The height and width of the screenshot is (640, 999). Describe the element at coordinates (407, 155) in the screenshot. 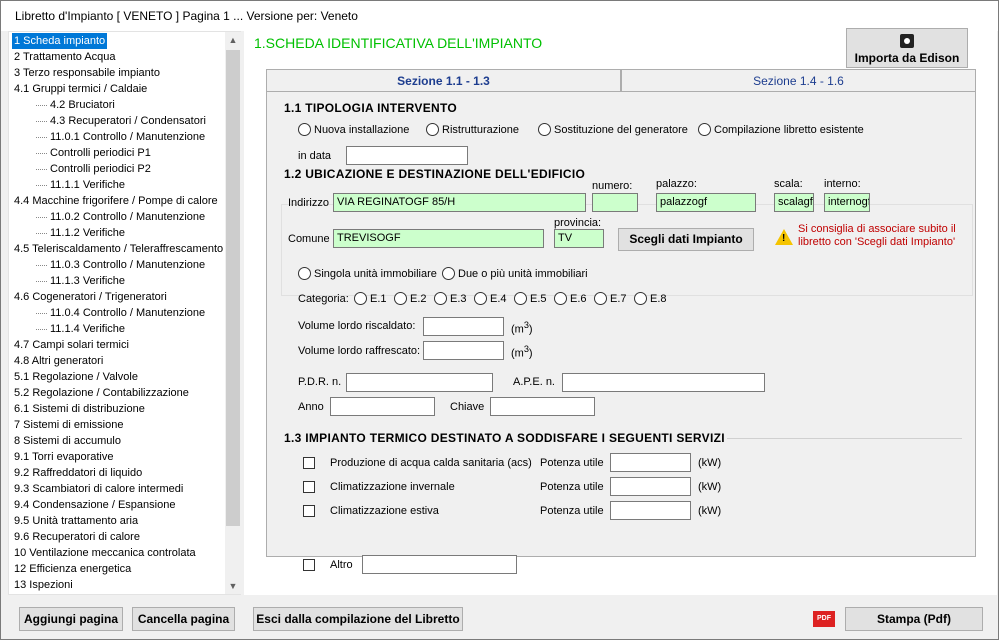

I see `in-data-field` at that location.